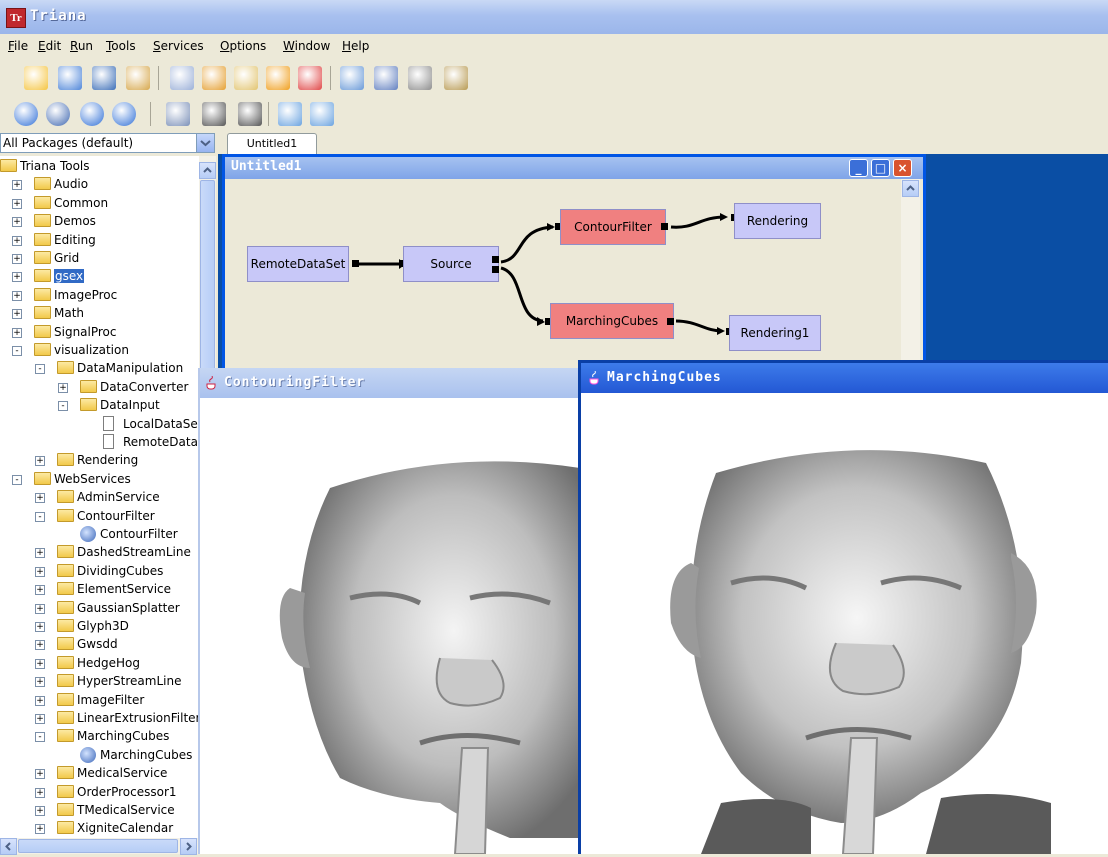 This screenshot has height=857, width=1108. I want to click on menu-tools: Tools, so click(121, 46).